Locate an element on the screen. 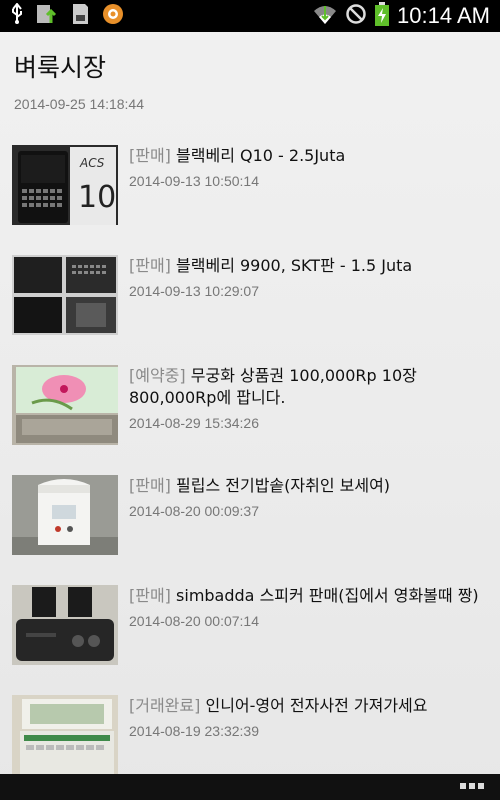  usb-icon is located at coordinates (17, 15).